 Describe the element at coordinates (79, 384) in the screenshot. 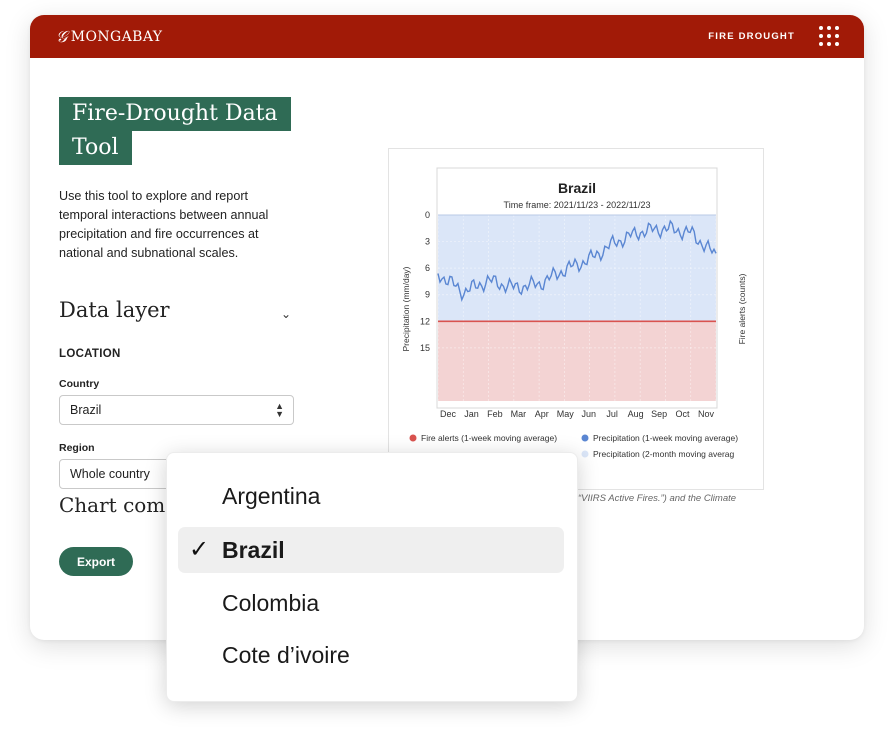

I see `country-label: Country` at that location.